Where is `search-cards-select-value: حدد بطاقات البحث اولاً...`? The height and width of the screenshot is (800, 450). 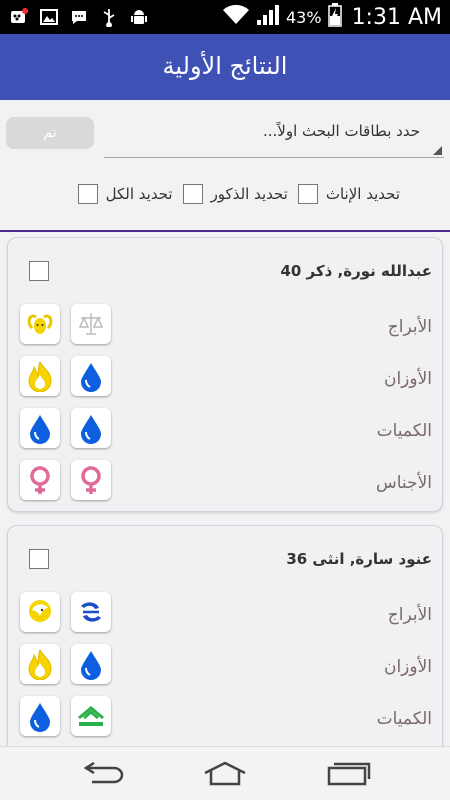
search-cards-select-value: حدد بطاقات البحث اولاً... is located at coordinates (341, 131).